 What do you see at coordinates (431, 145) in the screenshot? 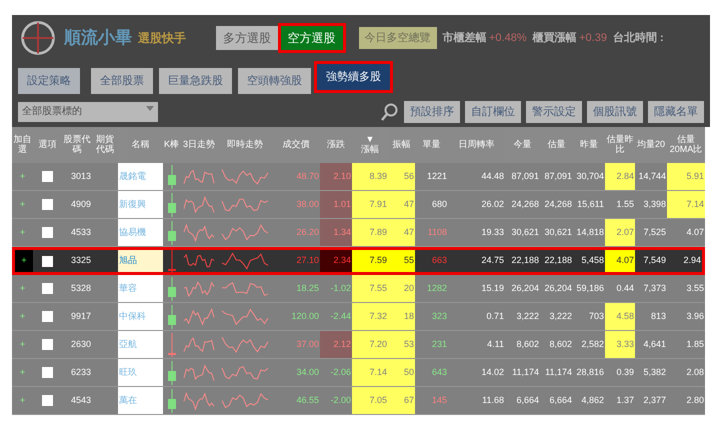
I see `column-header: 單量` at bounding box center [431, 145].